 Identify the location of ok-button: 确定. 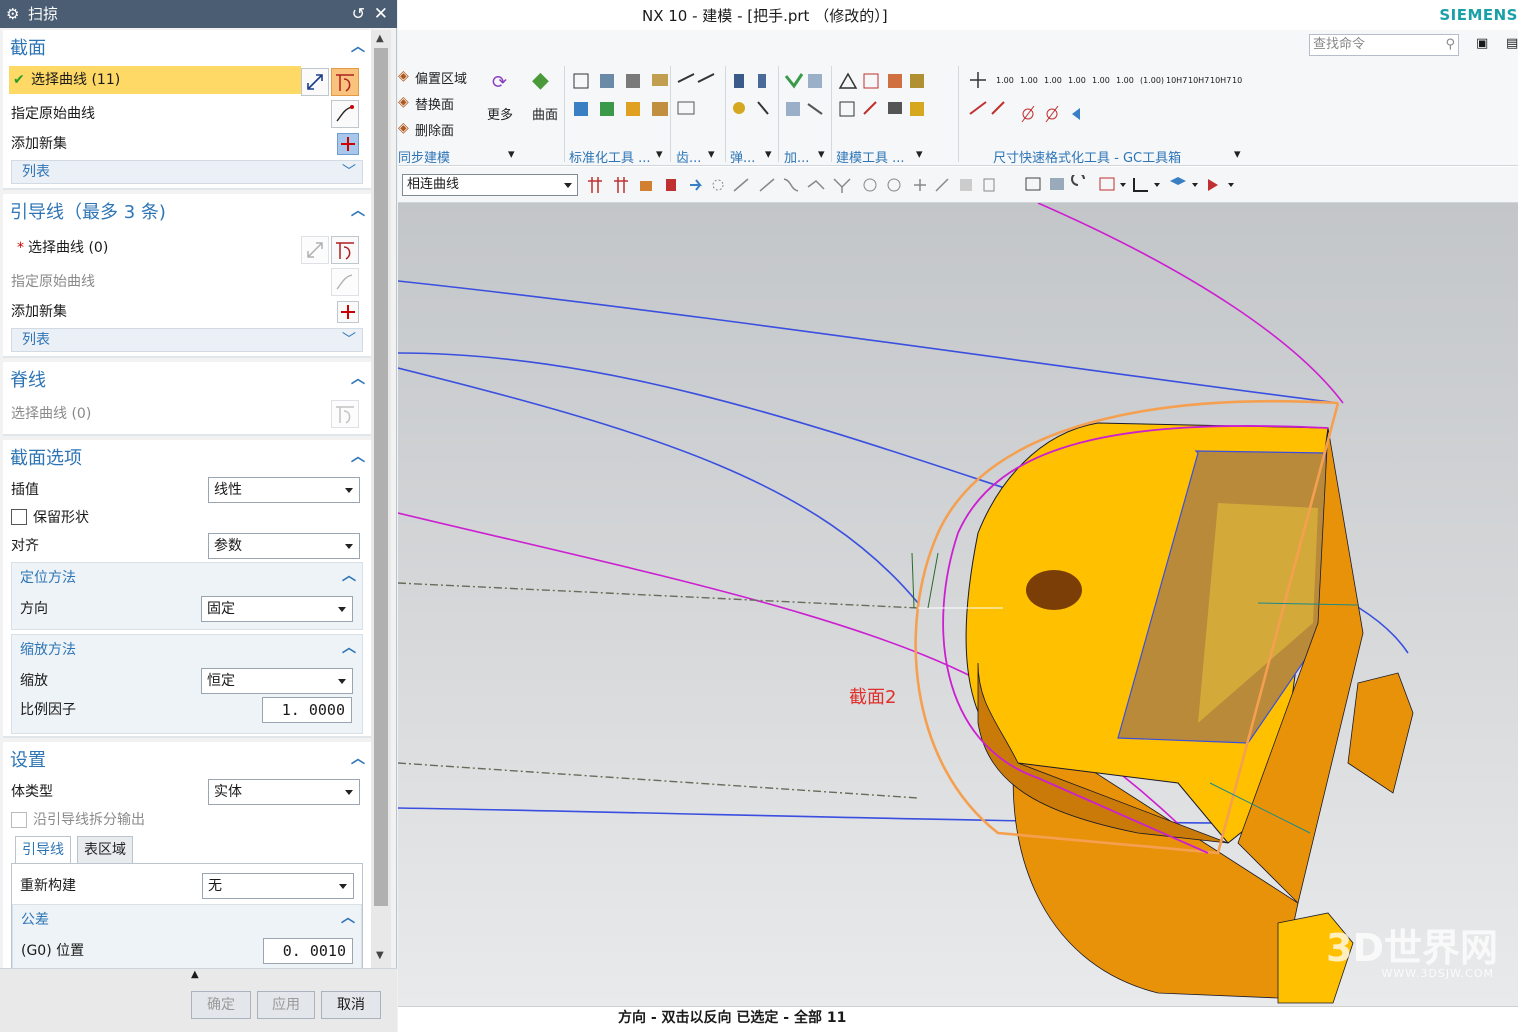
(221, 1005).